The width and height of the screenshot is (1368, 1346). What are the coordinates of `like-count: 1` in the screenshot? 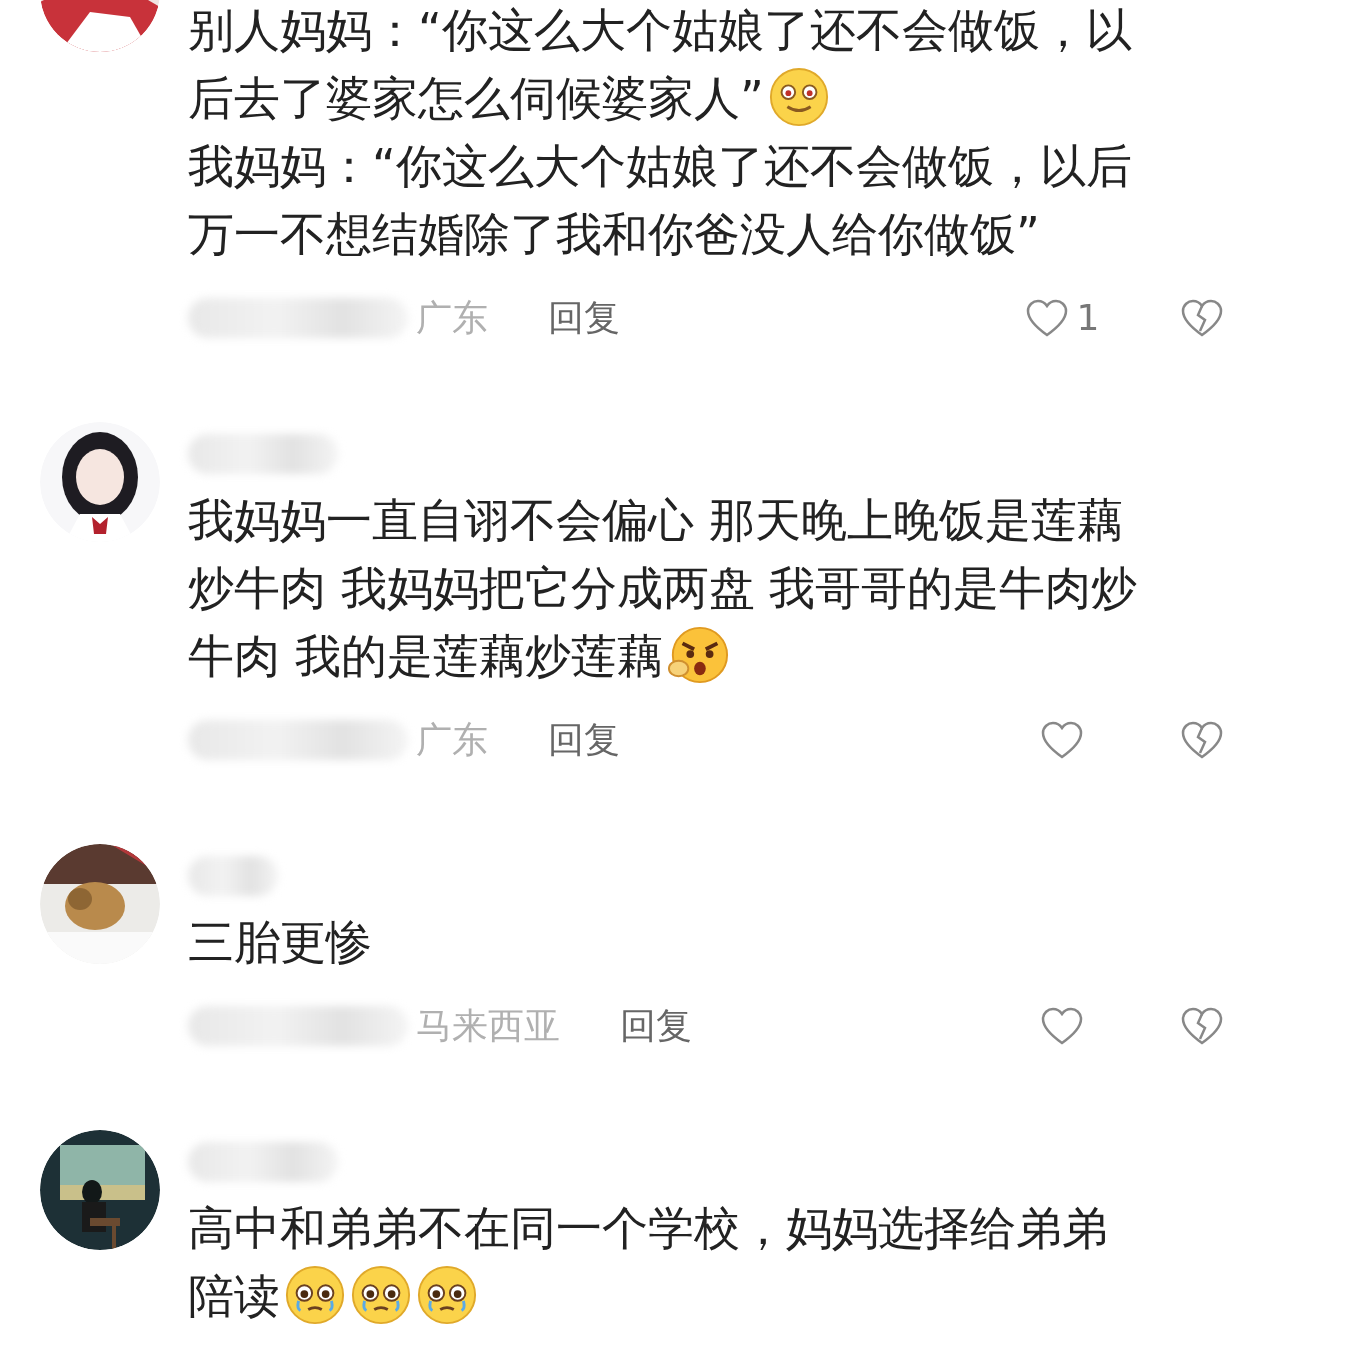 It's located at (1088, 318).